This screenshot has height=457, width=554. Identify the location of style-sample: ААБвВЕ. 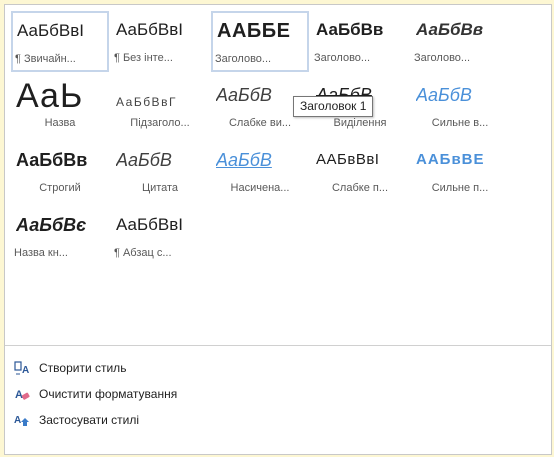
(450, 159).